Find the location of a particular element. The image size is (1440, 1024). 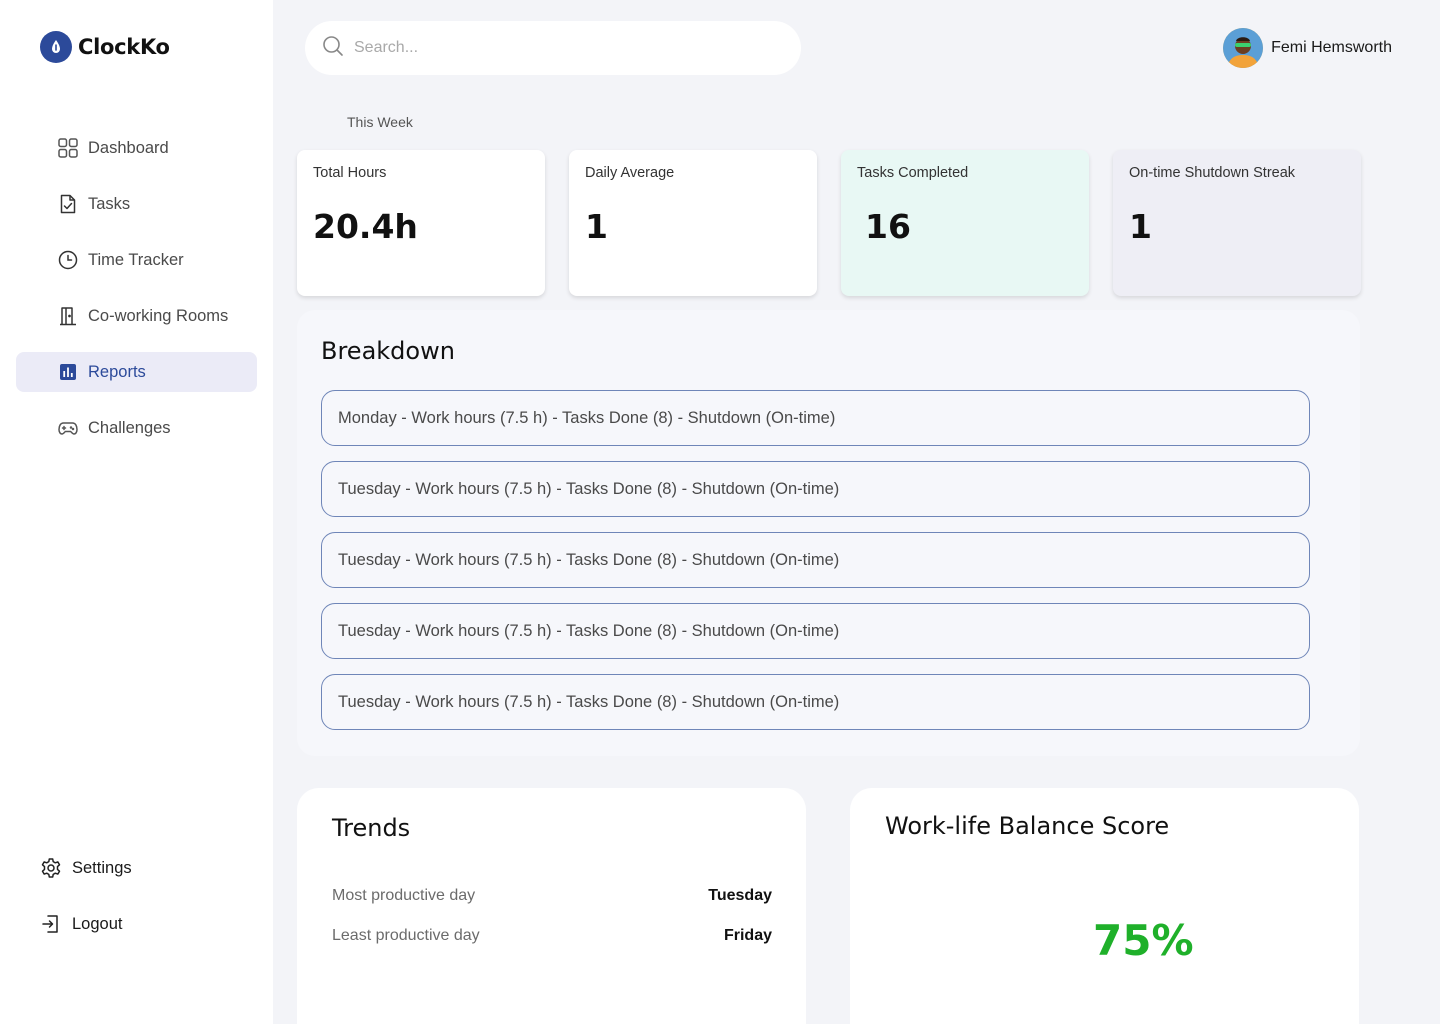

task-file-icon is located at coordinates (68, 204).